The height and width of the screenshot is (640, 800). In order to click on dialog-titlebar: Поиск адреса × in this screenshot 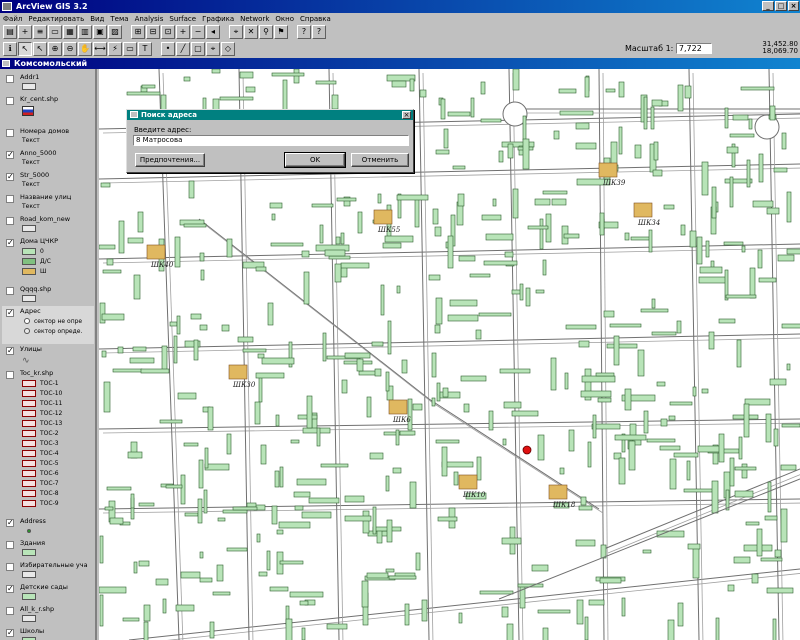, I will do `click(270, 115)`.